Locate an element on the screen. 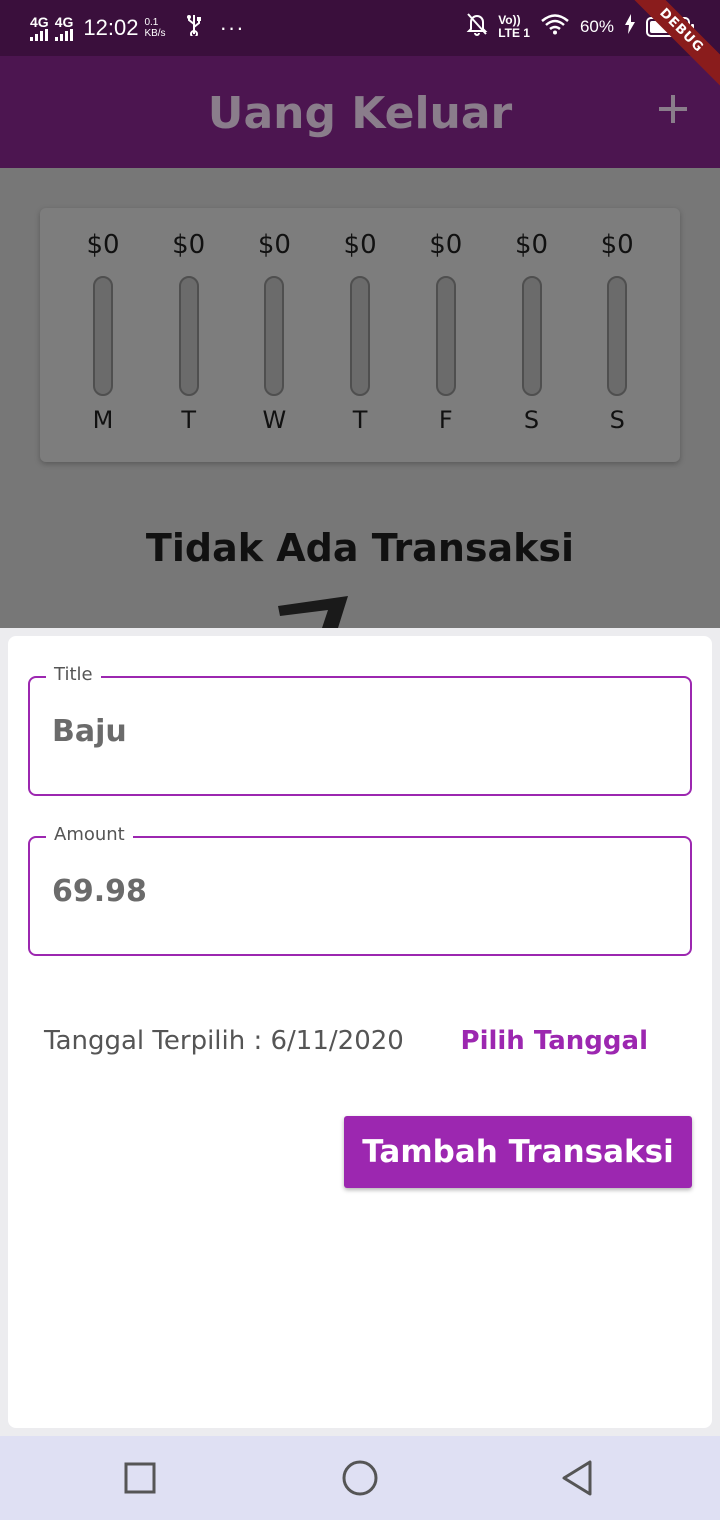  volte-bottom: LTE 1 is located at coordinates (514, 32).